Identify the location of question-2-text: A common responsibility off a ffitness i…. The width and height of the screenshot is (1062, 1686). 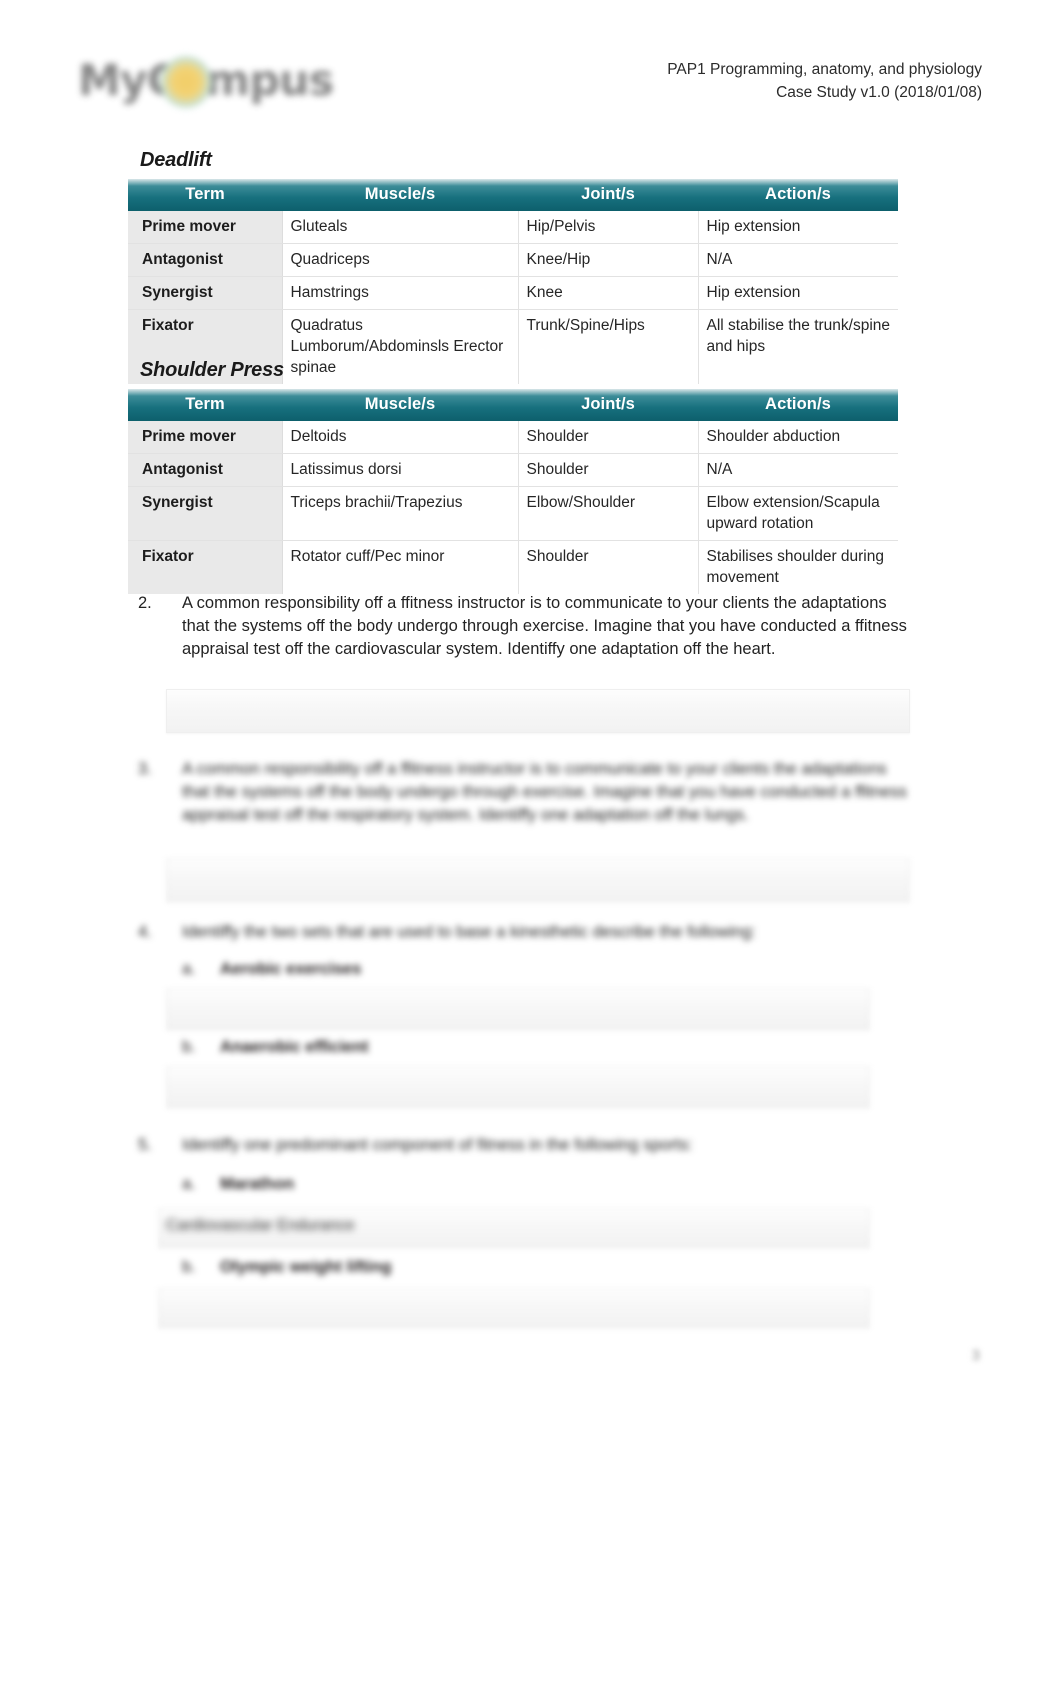
(544, 626).